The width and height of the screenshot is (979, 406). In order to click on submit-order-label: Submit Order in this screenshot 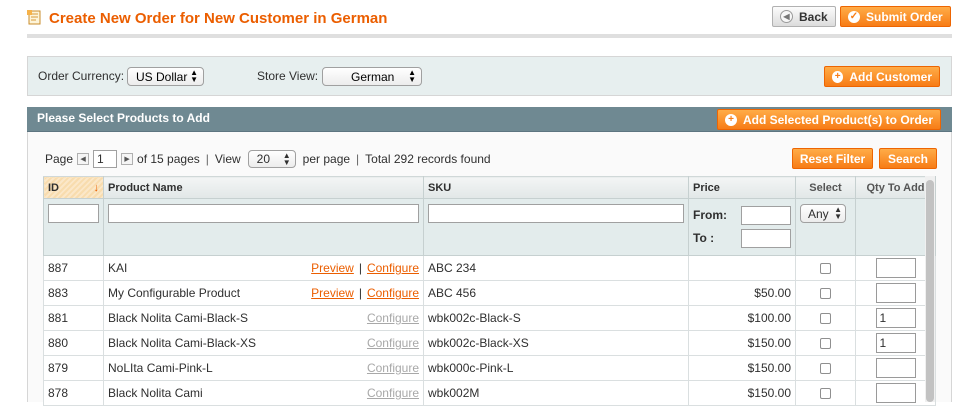, I will do `click(904, 16)`.